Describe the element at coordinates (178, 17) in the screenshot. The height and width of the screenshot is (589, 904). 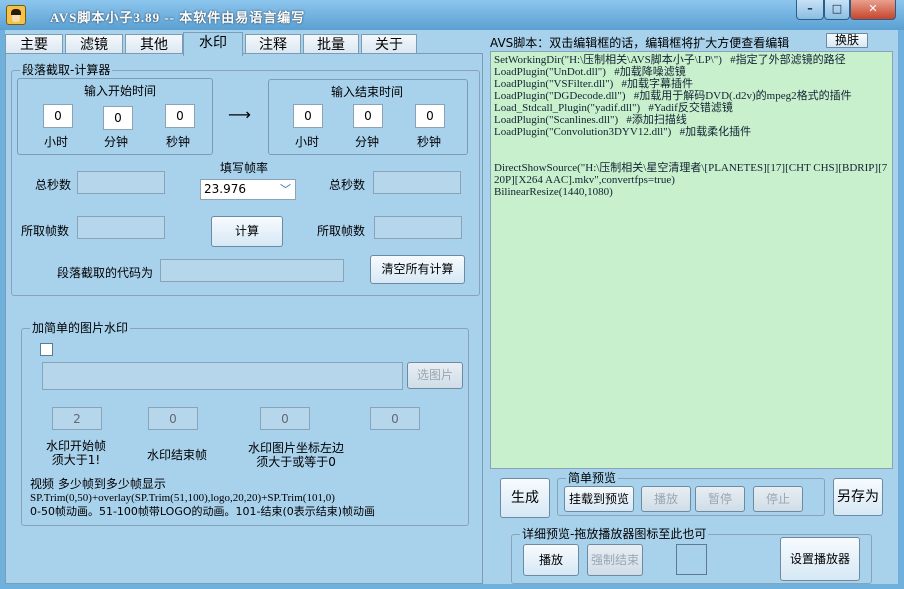
I see `window-title: AVS脚本小子3.89 -- 本软件由易语言编写` at that location.